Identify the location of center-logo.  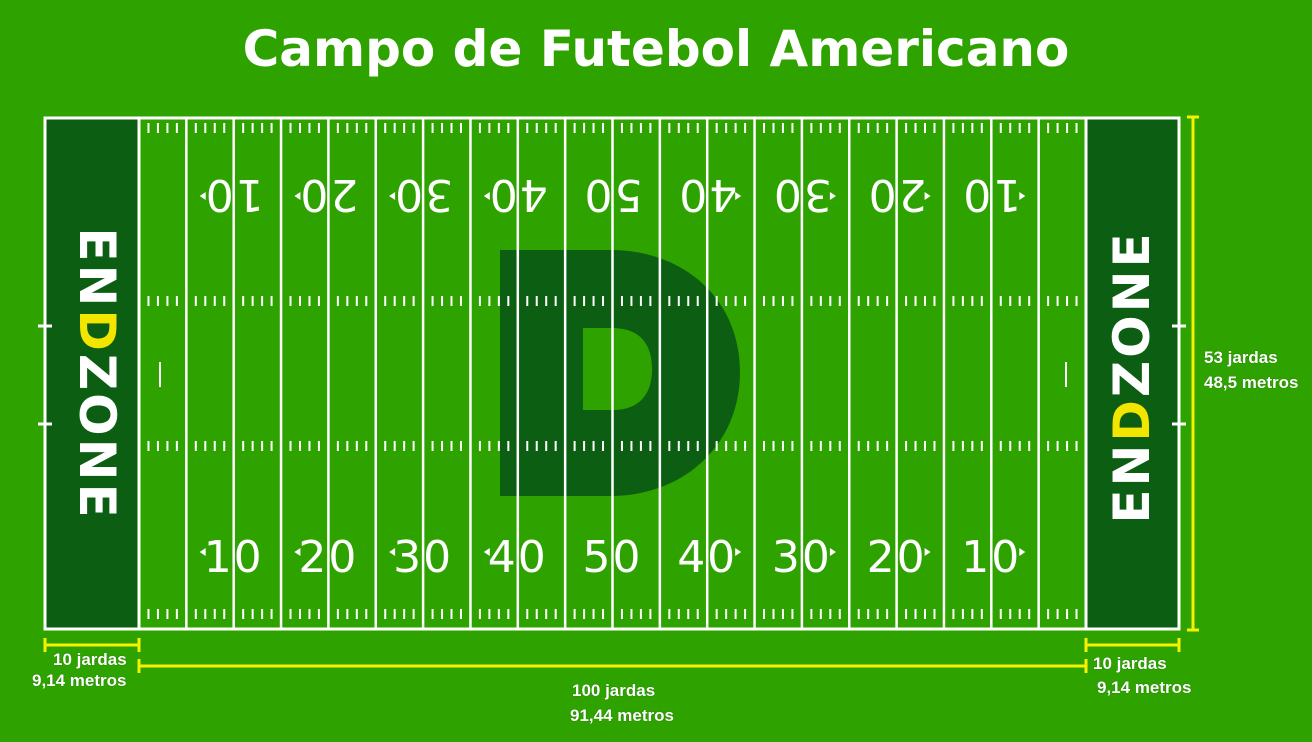
(620, 373).